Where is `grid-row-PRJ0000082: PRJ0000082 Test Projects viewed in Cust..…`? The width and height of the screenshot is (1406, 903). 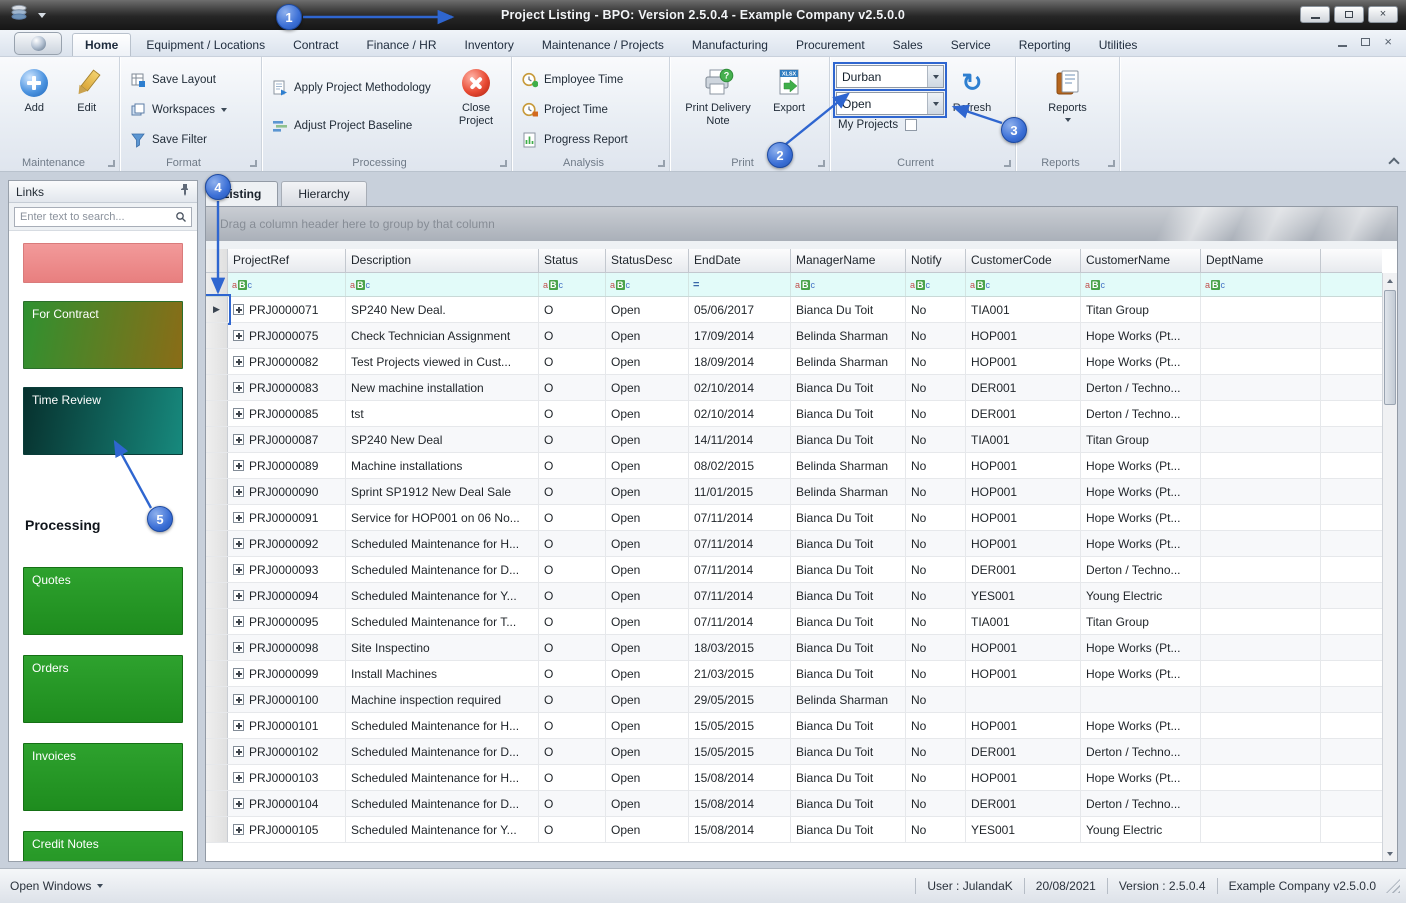 grid-row-PRJ0000082: PRJ0000082 Test Projects viewed in Cust..… is located at coordinates (794, 362).